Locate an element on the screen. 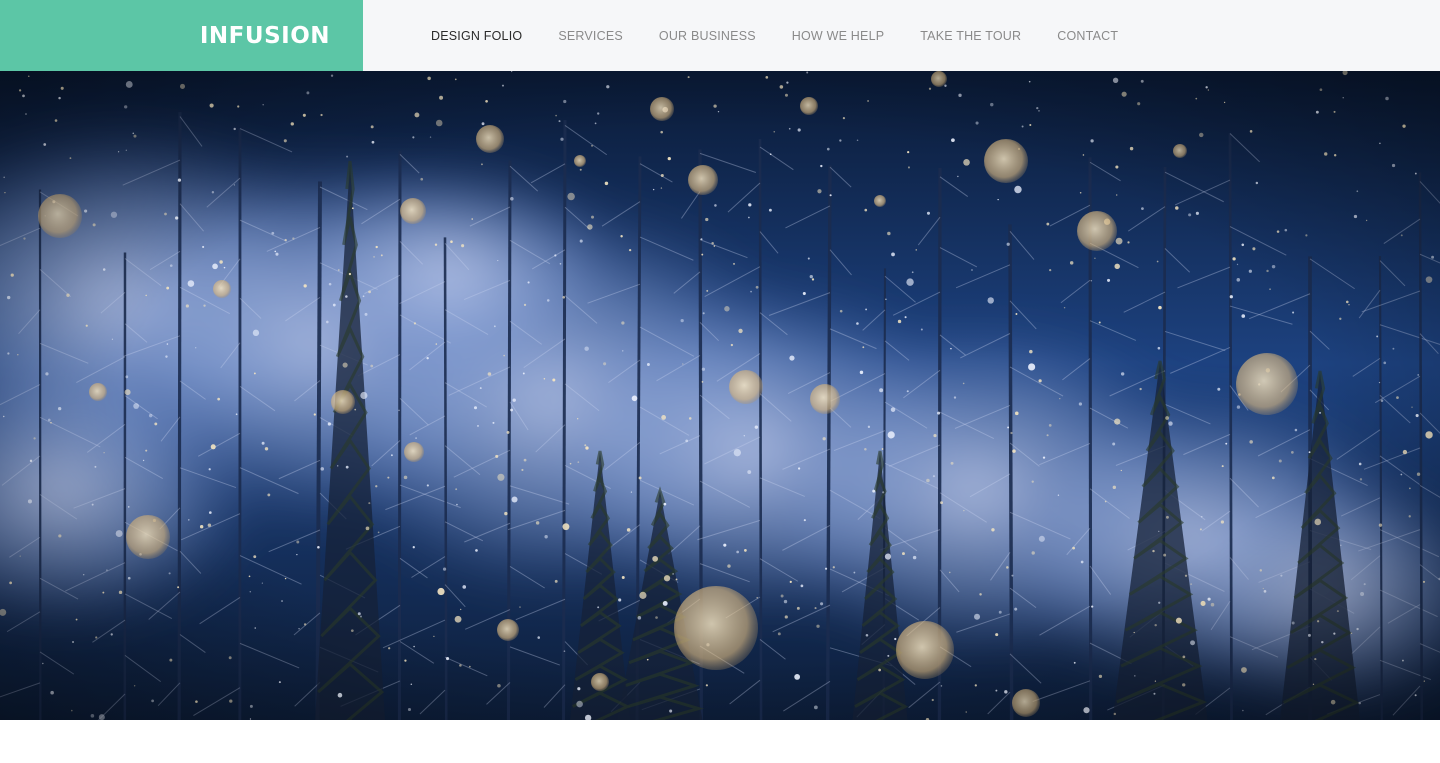 Image resolution: width=1440 pixels, height=763 pixels. nav-item-take-the-tour: TAKE THE TOUR is located at coordinates (970, 36).